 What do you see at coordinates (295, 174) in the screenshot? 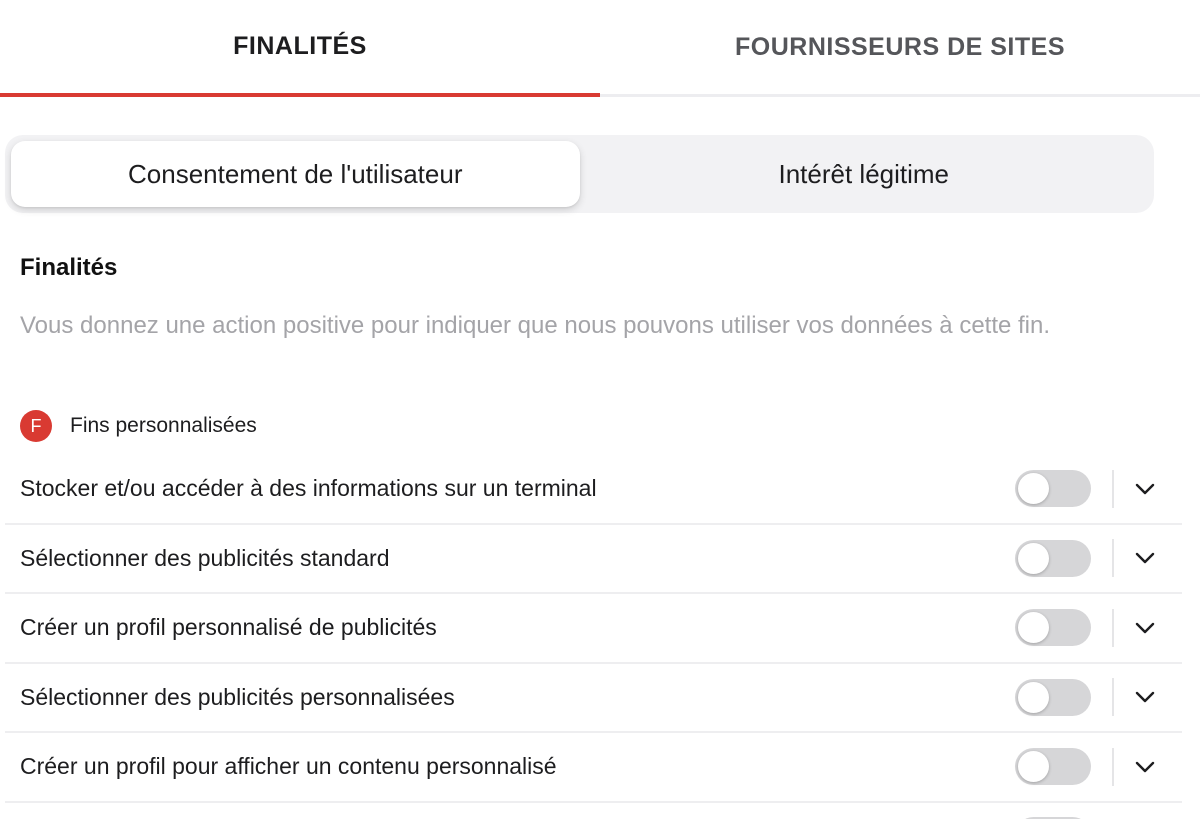
I see `segment-consentement: Consentement de l'utilisateur` at bounding box center [295, 174].